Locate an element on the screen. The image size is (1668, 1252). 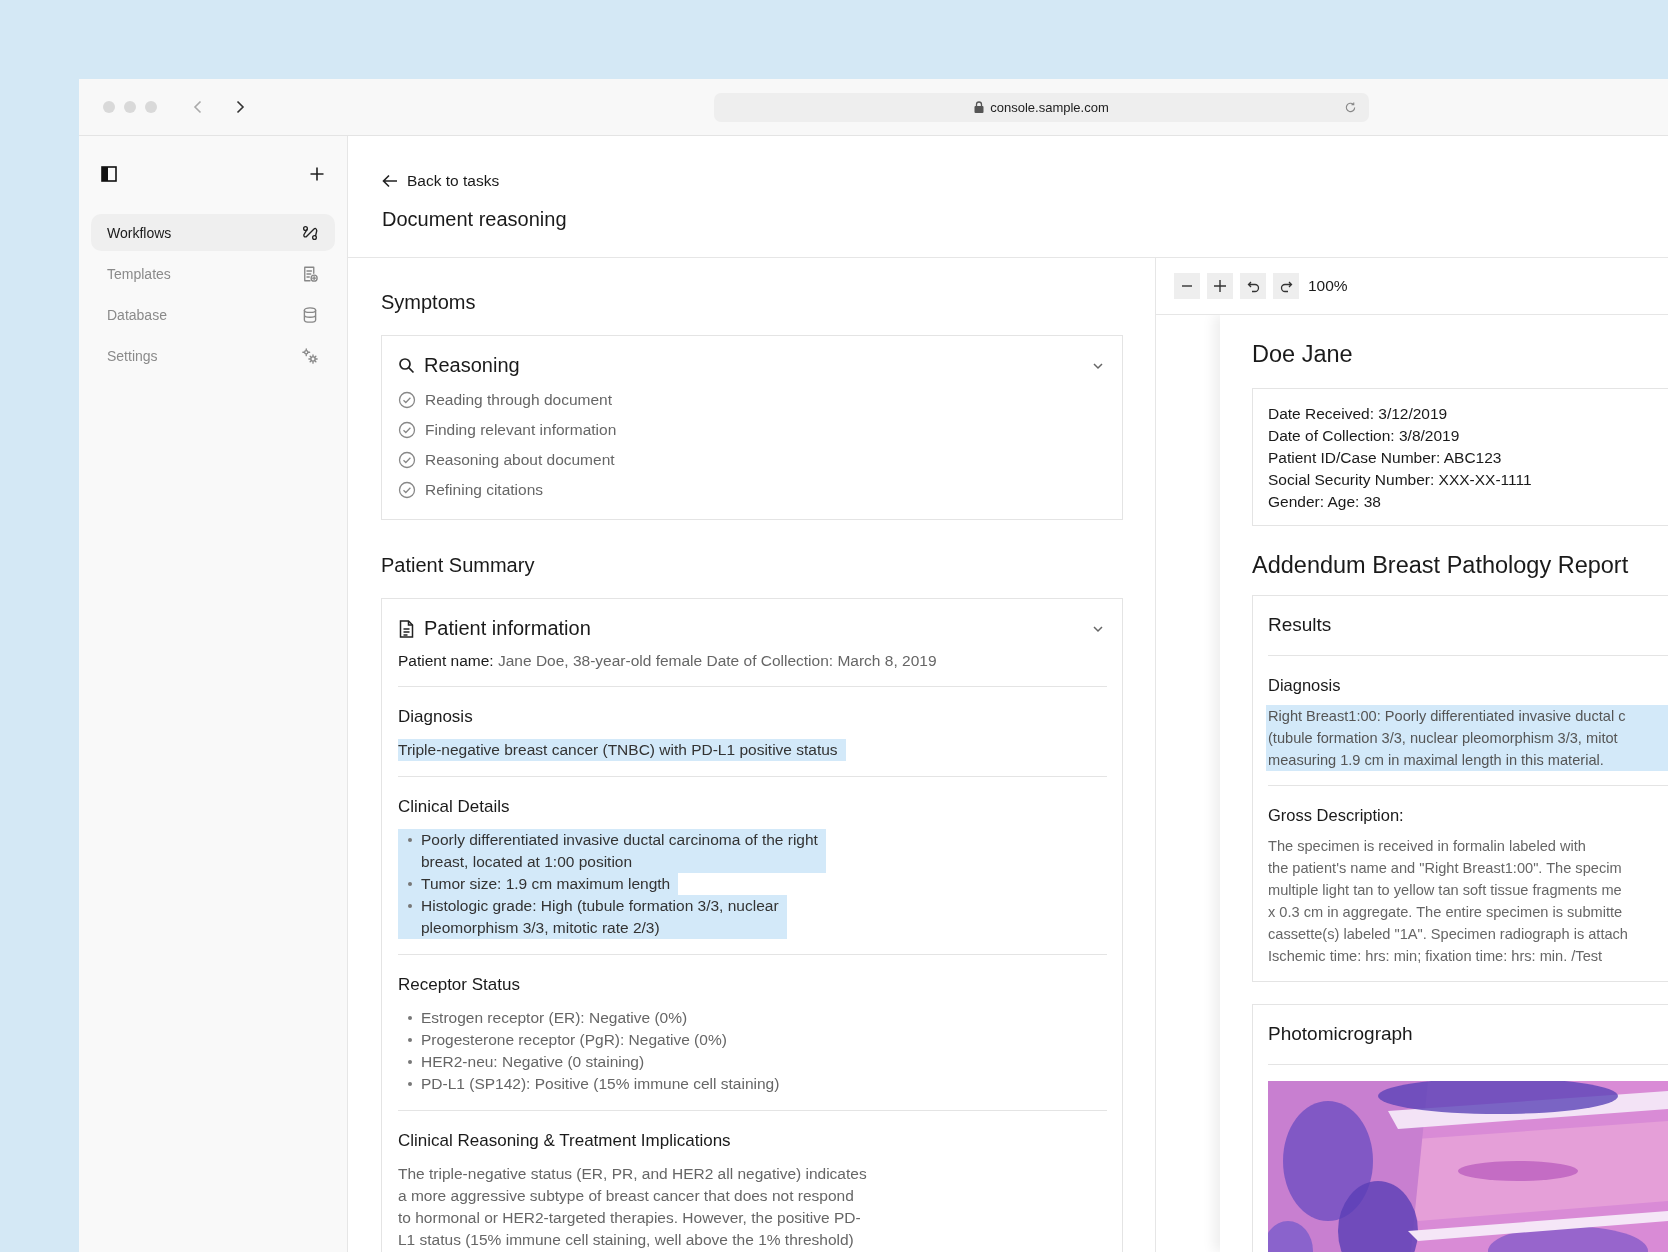
url-text: console.sample.com is located at coordinates (1049, 107).